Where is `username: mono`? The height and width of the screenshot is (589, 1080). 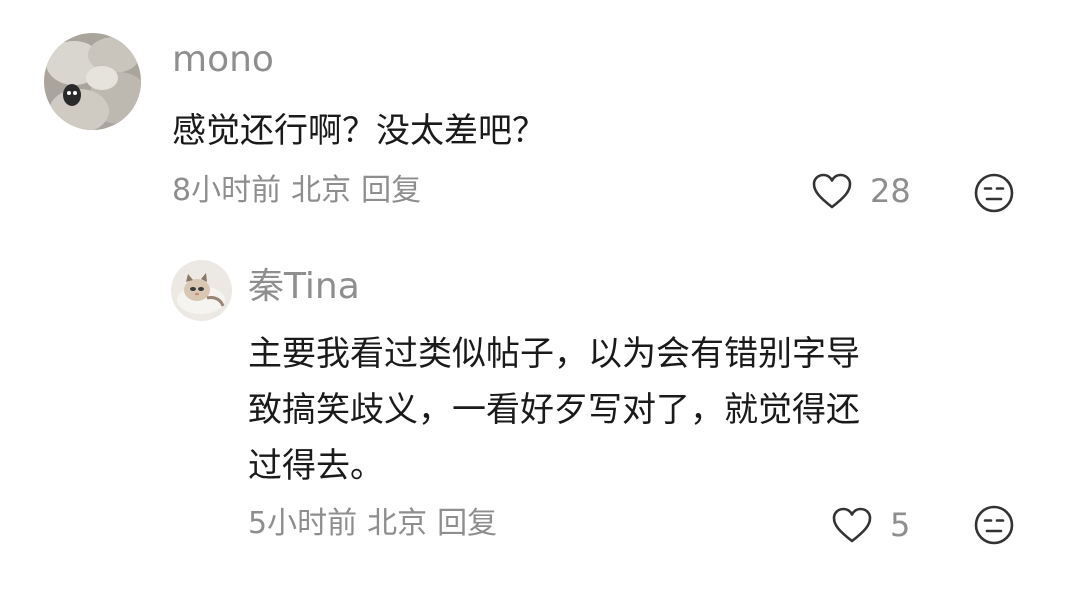
username: mono is located at coordinates (223, 60).